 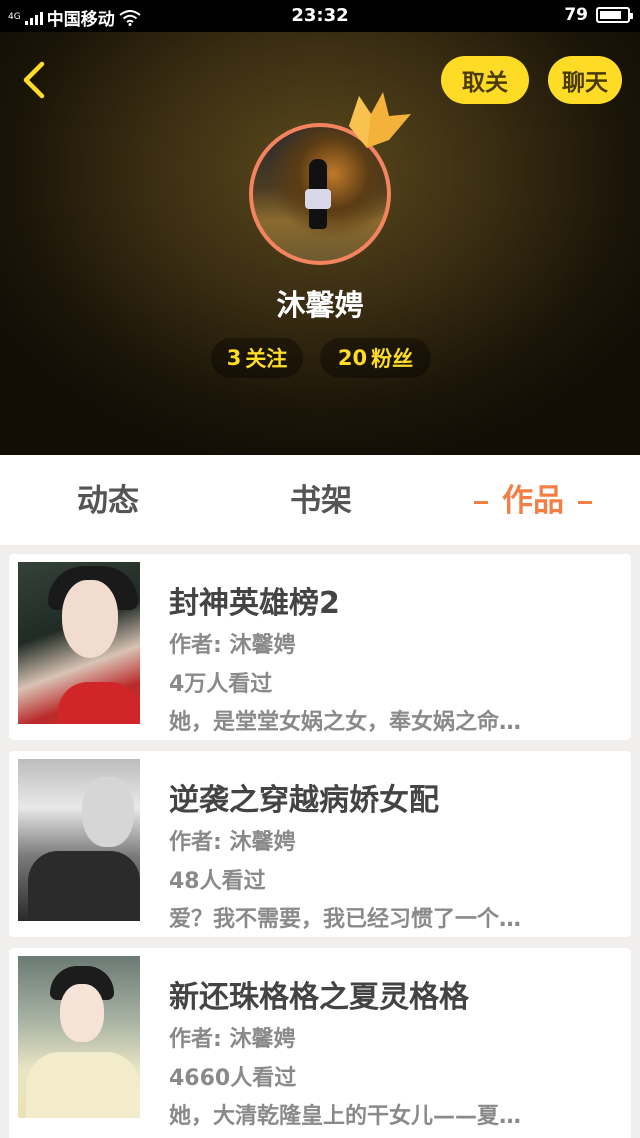 I want to click on back-button, so click(x=34, y=80).